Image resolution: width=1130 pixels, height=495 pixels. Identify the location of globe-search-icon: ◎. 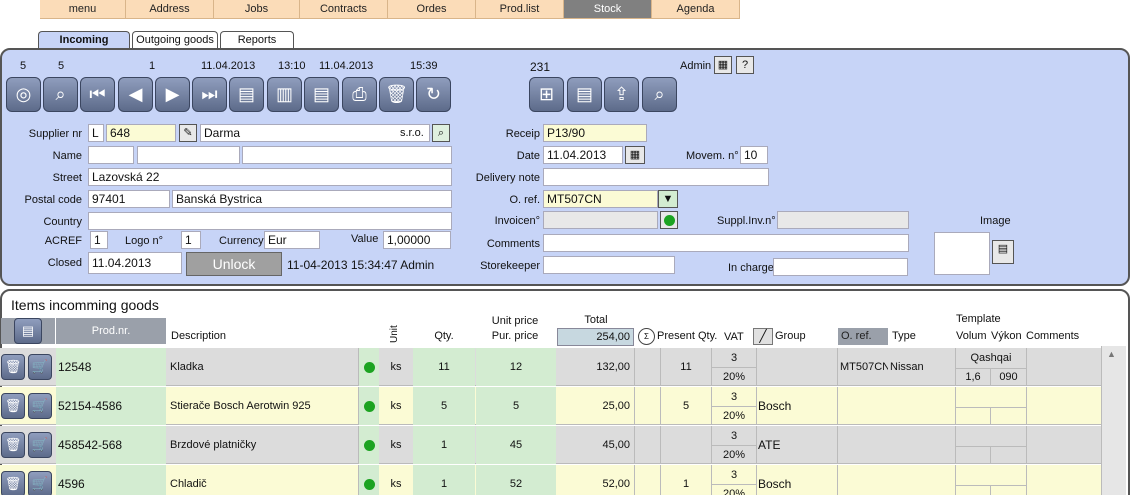
(23, 94).